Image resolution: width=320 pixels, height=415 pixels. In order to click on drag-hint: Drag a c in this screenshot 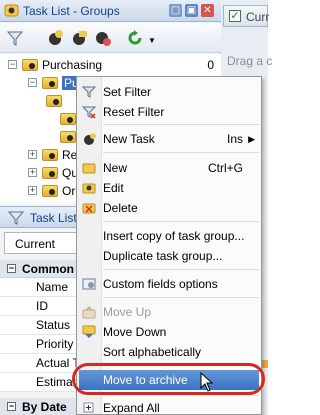, I will do `click(250, 61)`.